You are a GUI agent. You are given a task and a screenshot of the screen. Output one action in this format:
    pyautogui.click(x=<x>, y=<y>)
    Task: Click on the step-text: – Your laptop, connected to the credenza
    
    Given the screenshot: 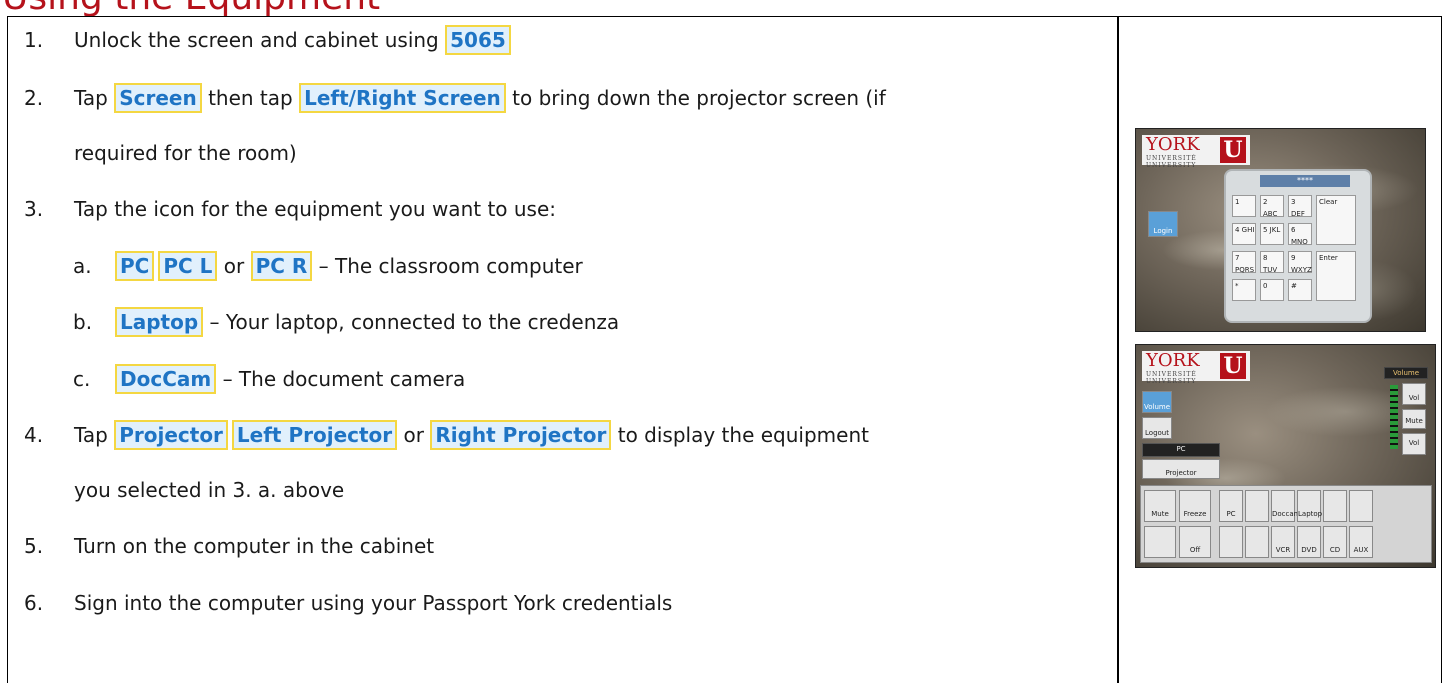 What is the action you would take?
    pyautogui.click(x=411, y=322)
    